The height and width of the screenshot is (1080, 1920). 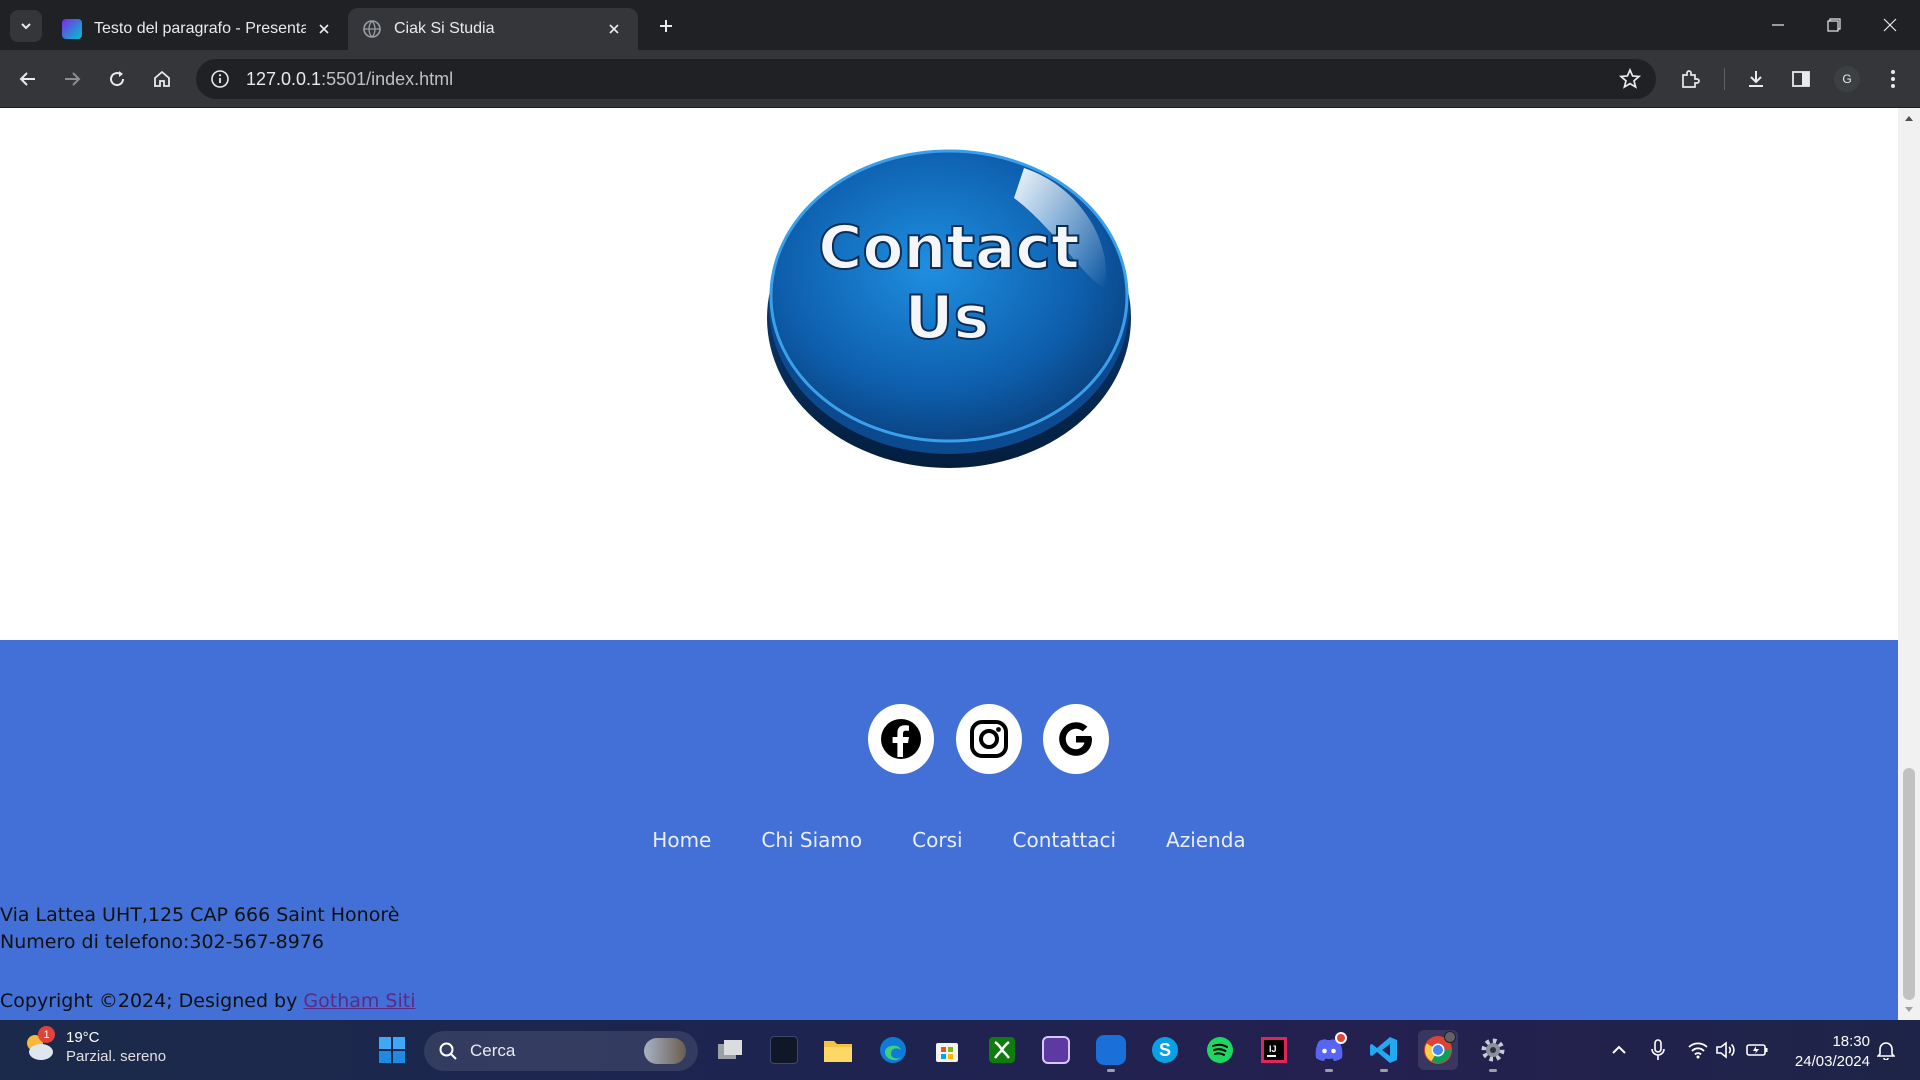 What do you see at coordinates (162, 942) in the screenshot?
I see `phone-line: Numero di telefono:302-567-8976` at bounding box center [162, 942].